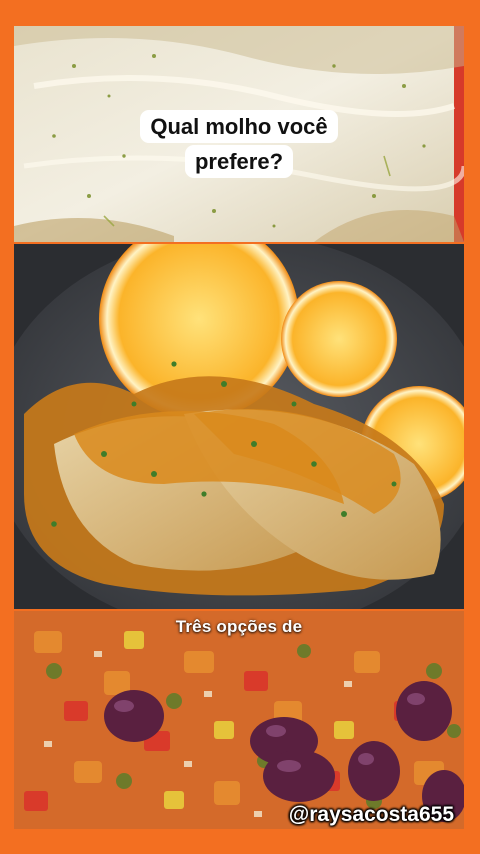 Image resolution: width=480 pixels, height=854 pixels. Describe the element at coordinates (239, 144) in the screenshot. I see `question-label: Qual molho você prefere?` at that location.